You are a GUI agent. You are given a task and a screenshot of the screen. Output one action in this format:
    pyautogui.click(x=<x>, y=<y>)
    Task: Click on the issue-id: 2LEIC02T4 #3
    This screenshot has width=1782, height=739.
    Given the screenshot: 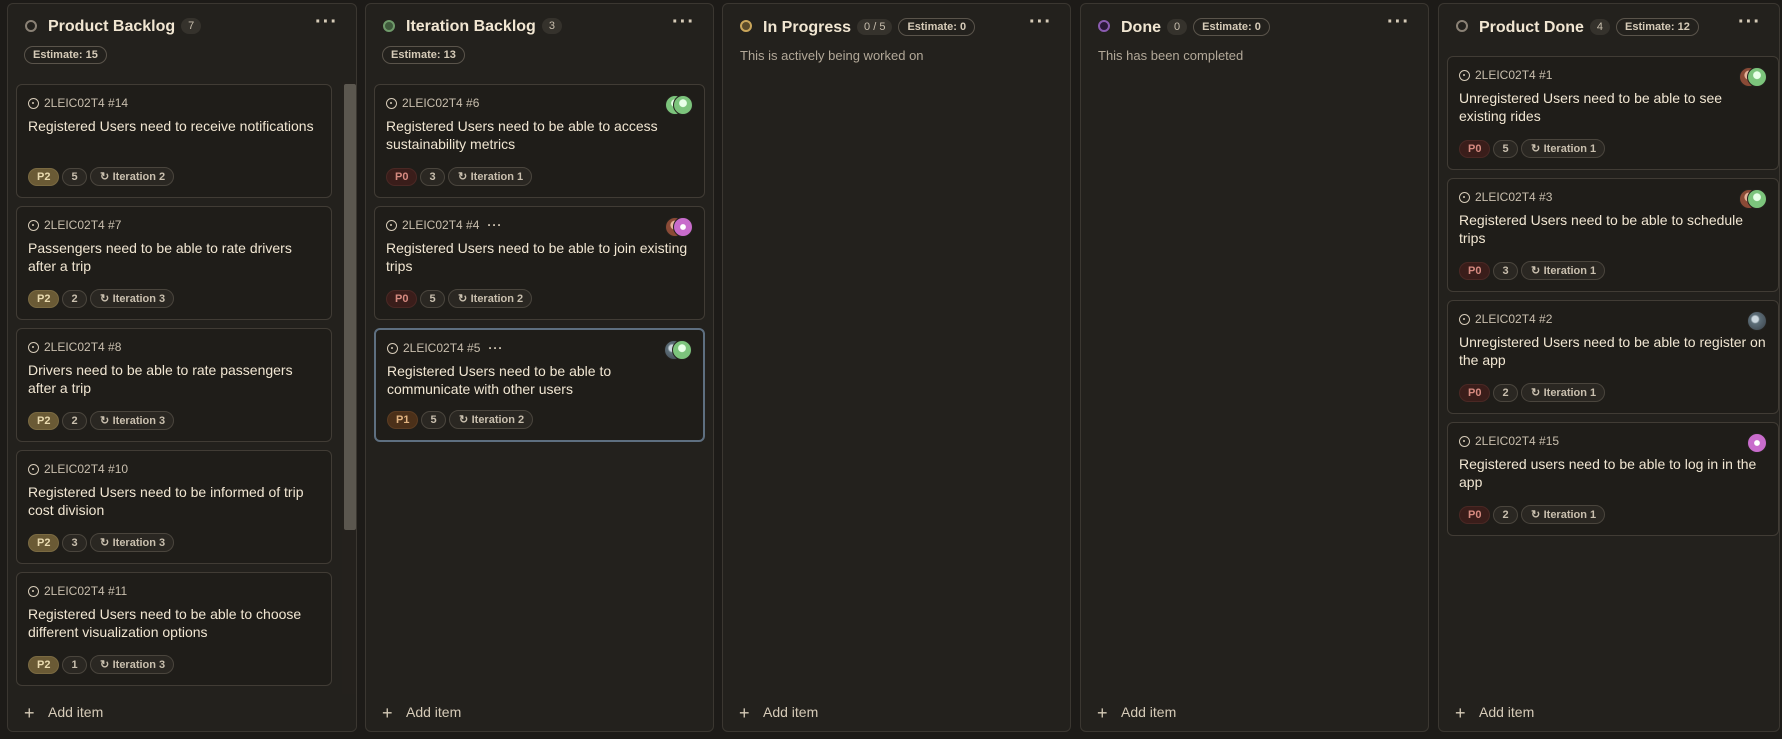 What is the action you would take?
    pyautogui.click(x=1613, y=197)
    